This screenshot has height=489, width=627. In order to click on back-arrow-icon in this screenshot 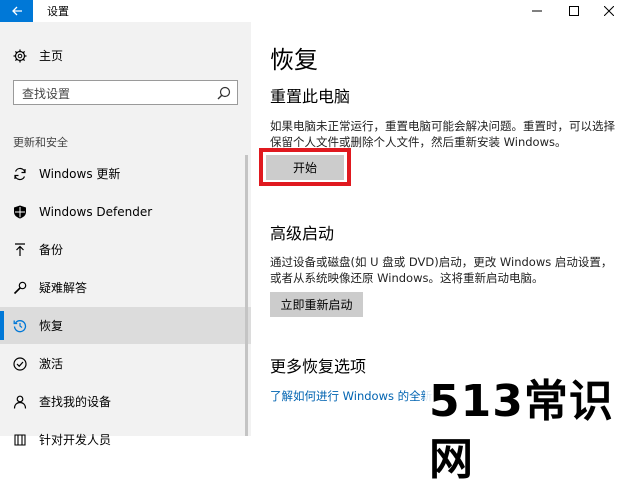, I will do `click(16, 11)`.